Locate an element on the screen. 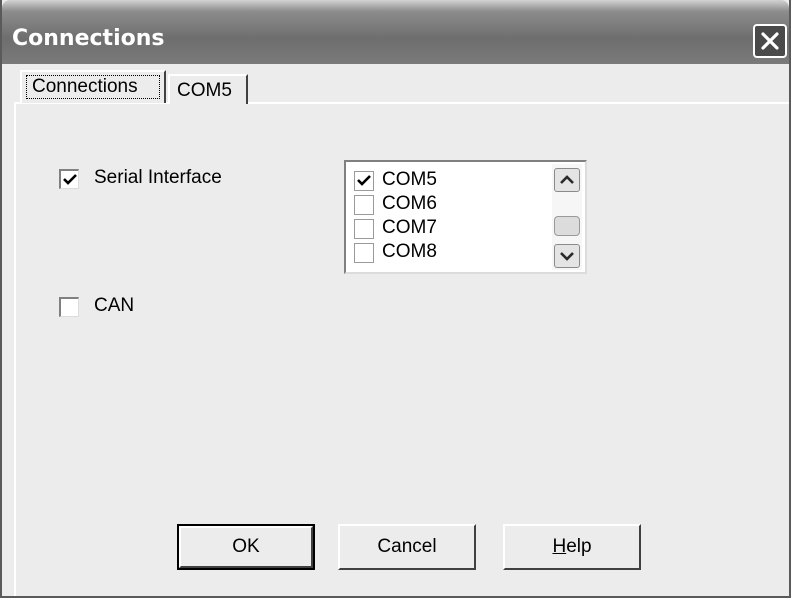  help-button-label: elp is located at coordinates (579, 546).